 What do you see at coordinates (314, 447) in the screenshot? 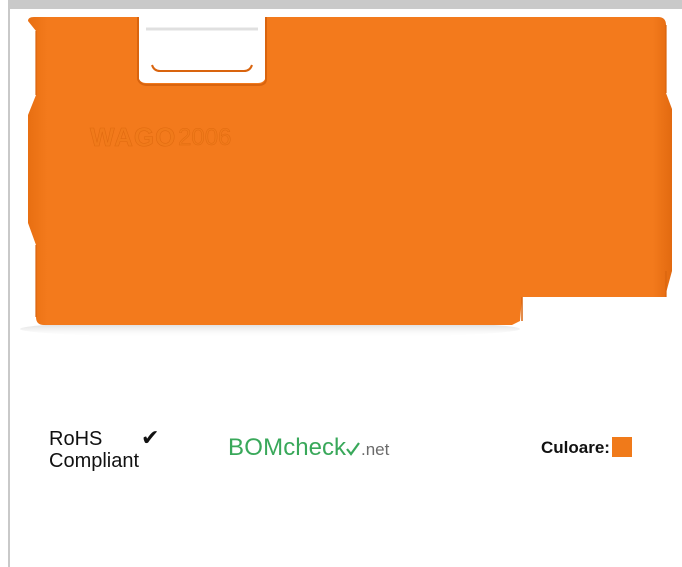
I see `bomcheck-logo-check: check` at bounding box center [314, 447].